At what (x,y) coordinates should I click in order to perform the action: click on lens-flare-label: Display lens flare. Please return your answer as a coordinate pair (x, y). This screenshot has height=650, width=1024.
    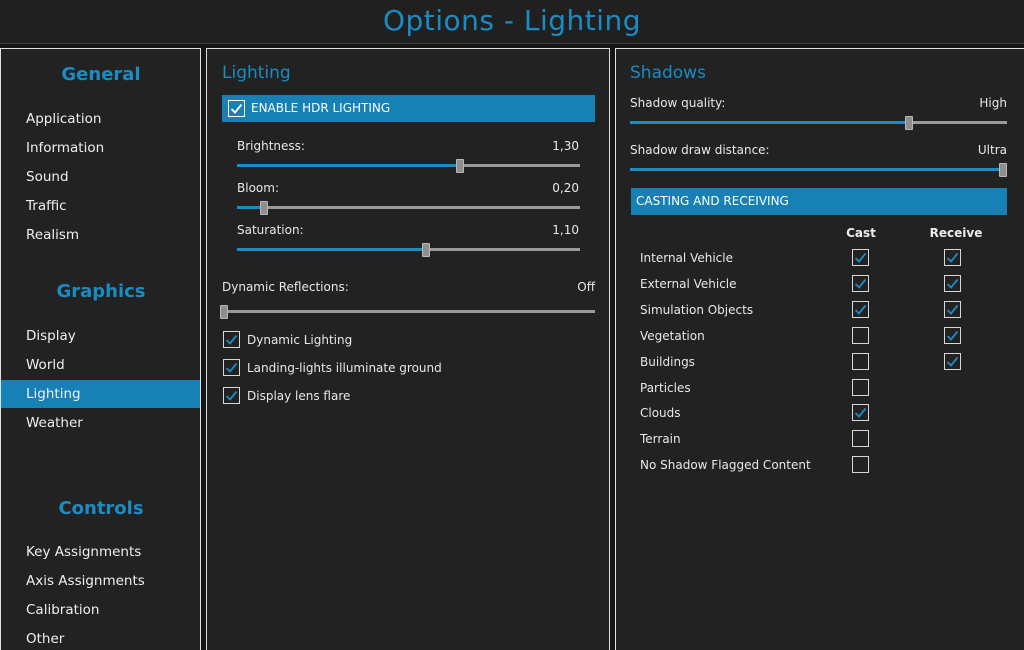
    Looking at the image, I should click on (299, 396).